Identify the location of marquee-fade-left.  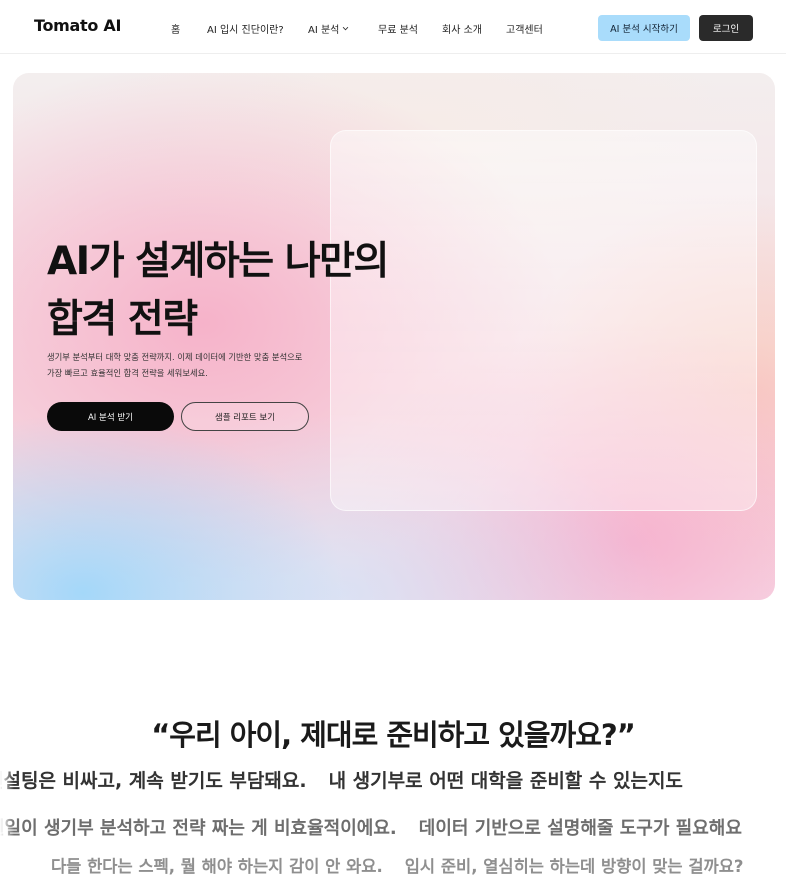
(7, 820).